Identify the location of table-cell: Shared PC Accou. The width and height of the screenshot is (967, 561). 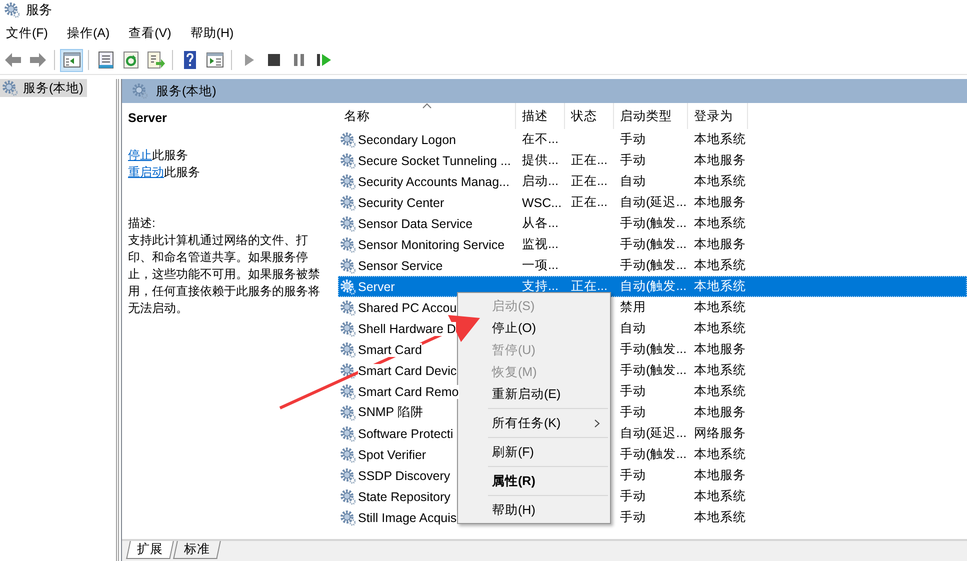
(407, 307).